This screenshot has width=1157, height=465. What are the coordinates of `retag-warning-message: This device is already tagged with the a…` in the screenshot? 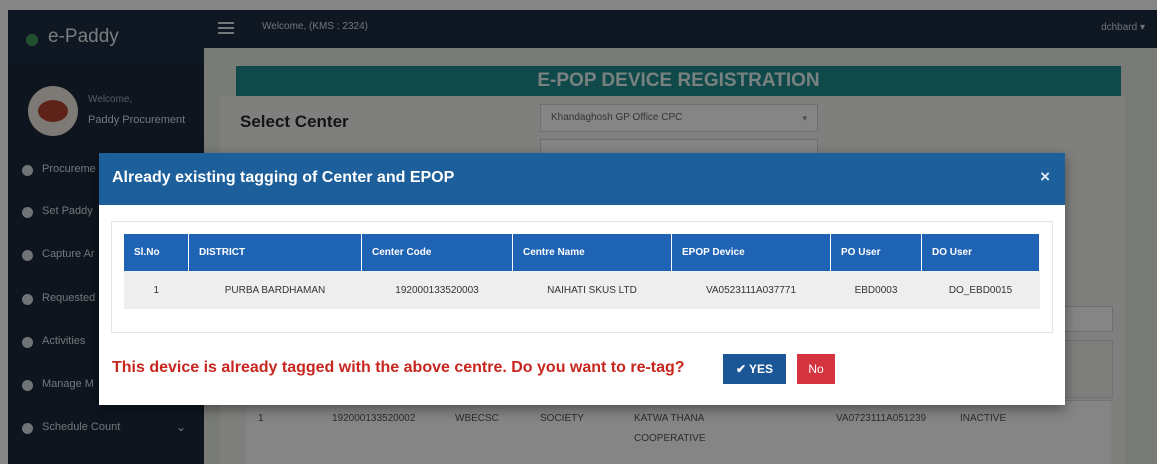 It's located at (398, 367).